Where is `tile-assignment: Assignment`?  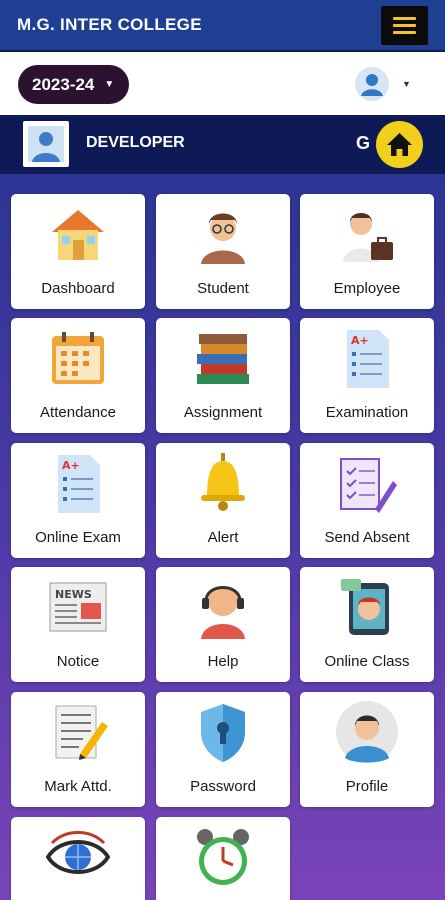
tile-assignment: Assignment is located at coordinates (223, 375).